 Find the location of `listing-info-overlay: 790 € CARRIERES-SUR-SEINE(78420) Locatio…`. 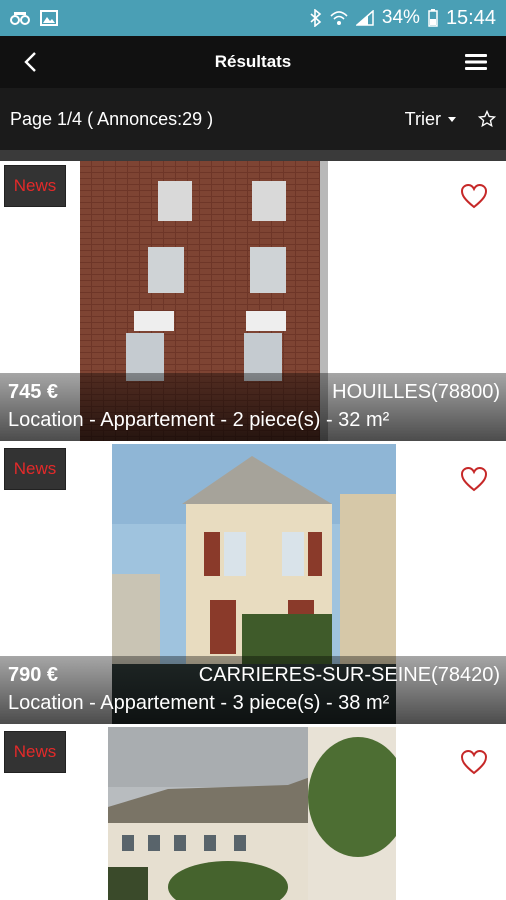

listing-info-overlay: 790 € CARRIERES-SUR-SEINE(78420) Locatio… is located at coordinates (253, 690).